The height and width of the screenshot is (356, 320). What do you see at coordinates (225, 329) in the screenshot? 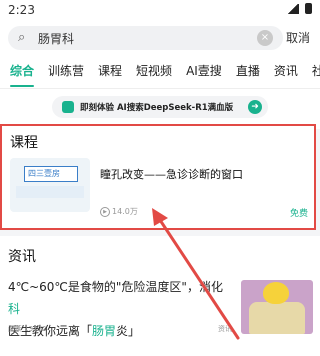
I see `news-source: 资讯` at bounding box center [225, 329].